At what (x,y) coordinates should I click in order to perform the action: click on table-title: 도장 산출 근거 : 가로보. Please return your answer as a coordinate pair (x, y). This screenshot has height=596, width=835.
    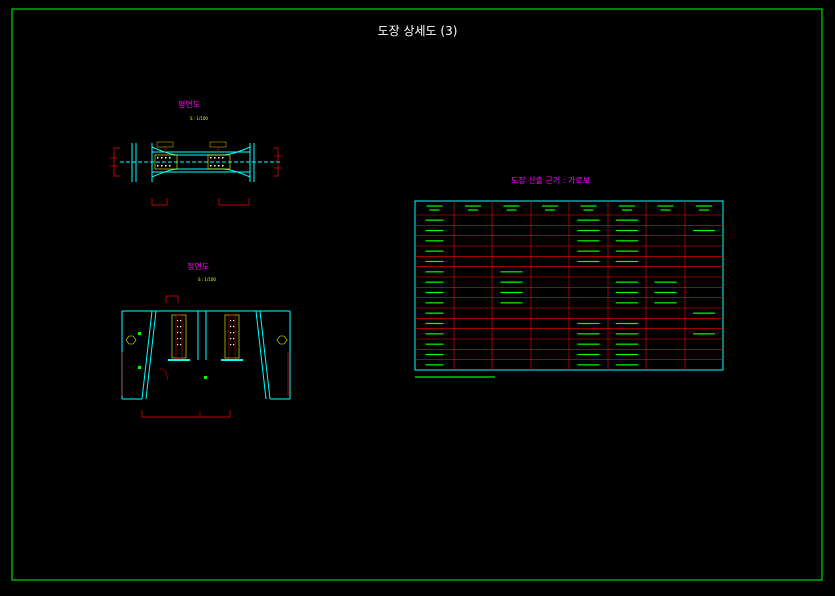
    Looking at the image, I should click on (551, 180).